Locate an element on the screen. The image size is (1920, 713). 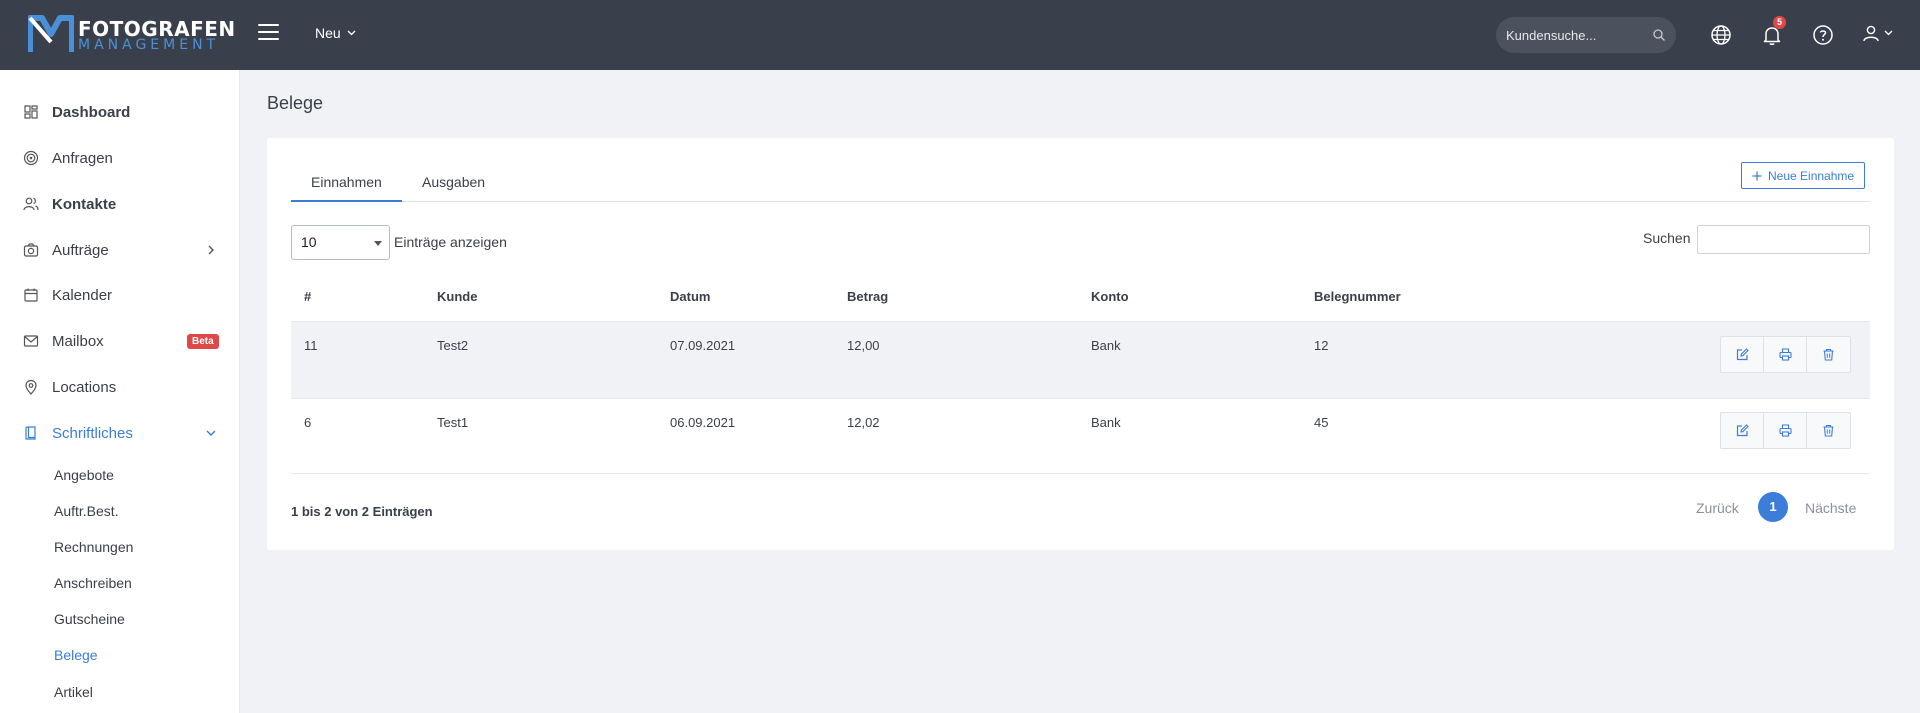
beta-badge: Beta is located at coordinates (203, 341).